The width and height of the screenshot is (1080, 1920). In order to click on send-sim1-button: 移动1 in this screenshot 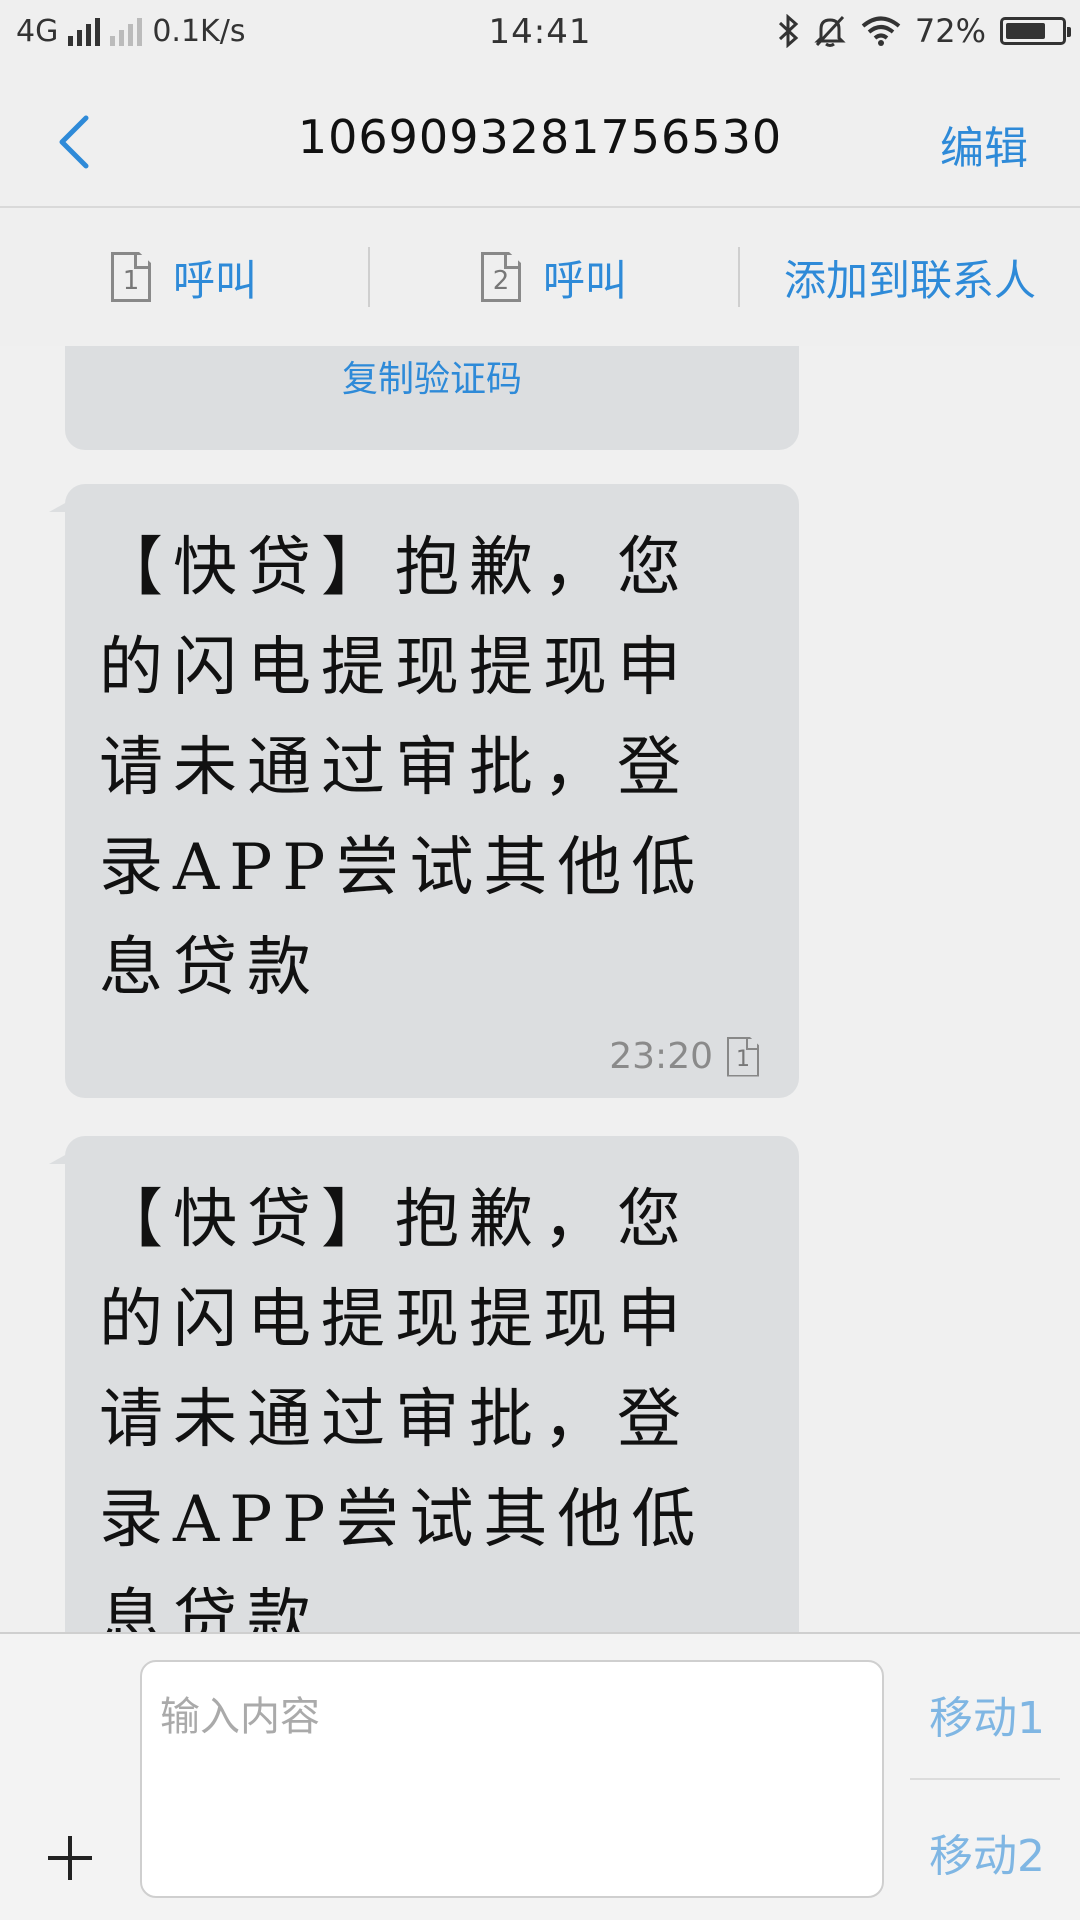, I will do `click(987, 1714)`.